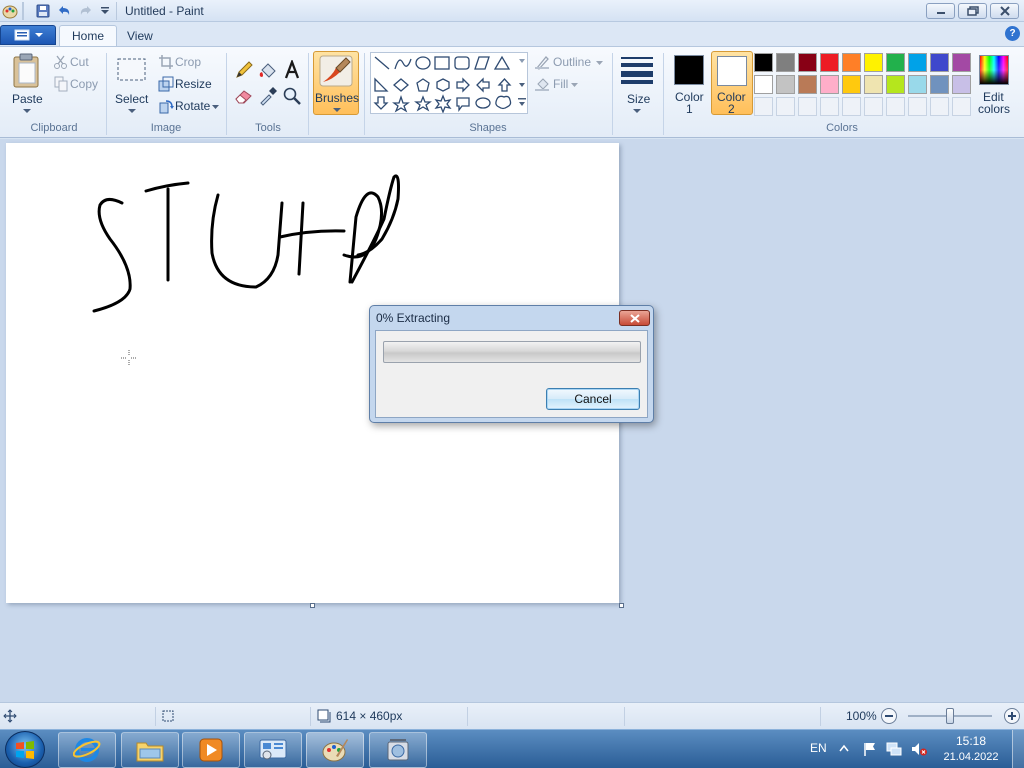  What do you see at coordinates (335, 750) in the screenshot?
I see `taskbar-paint` at bounding box center [335, 750].